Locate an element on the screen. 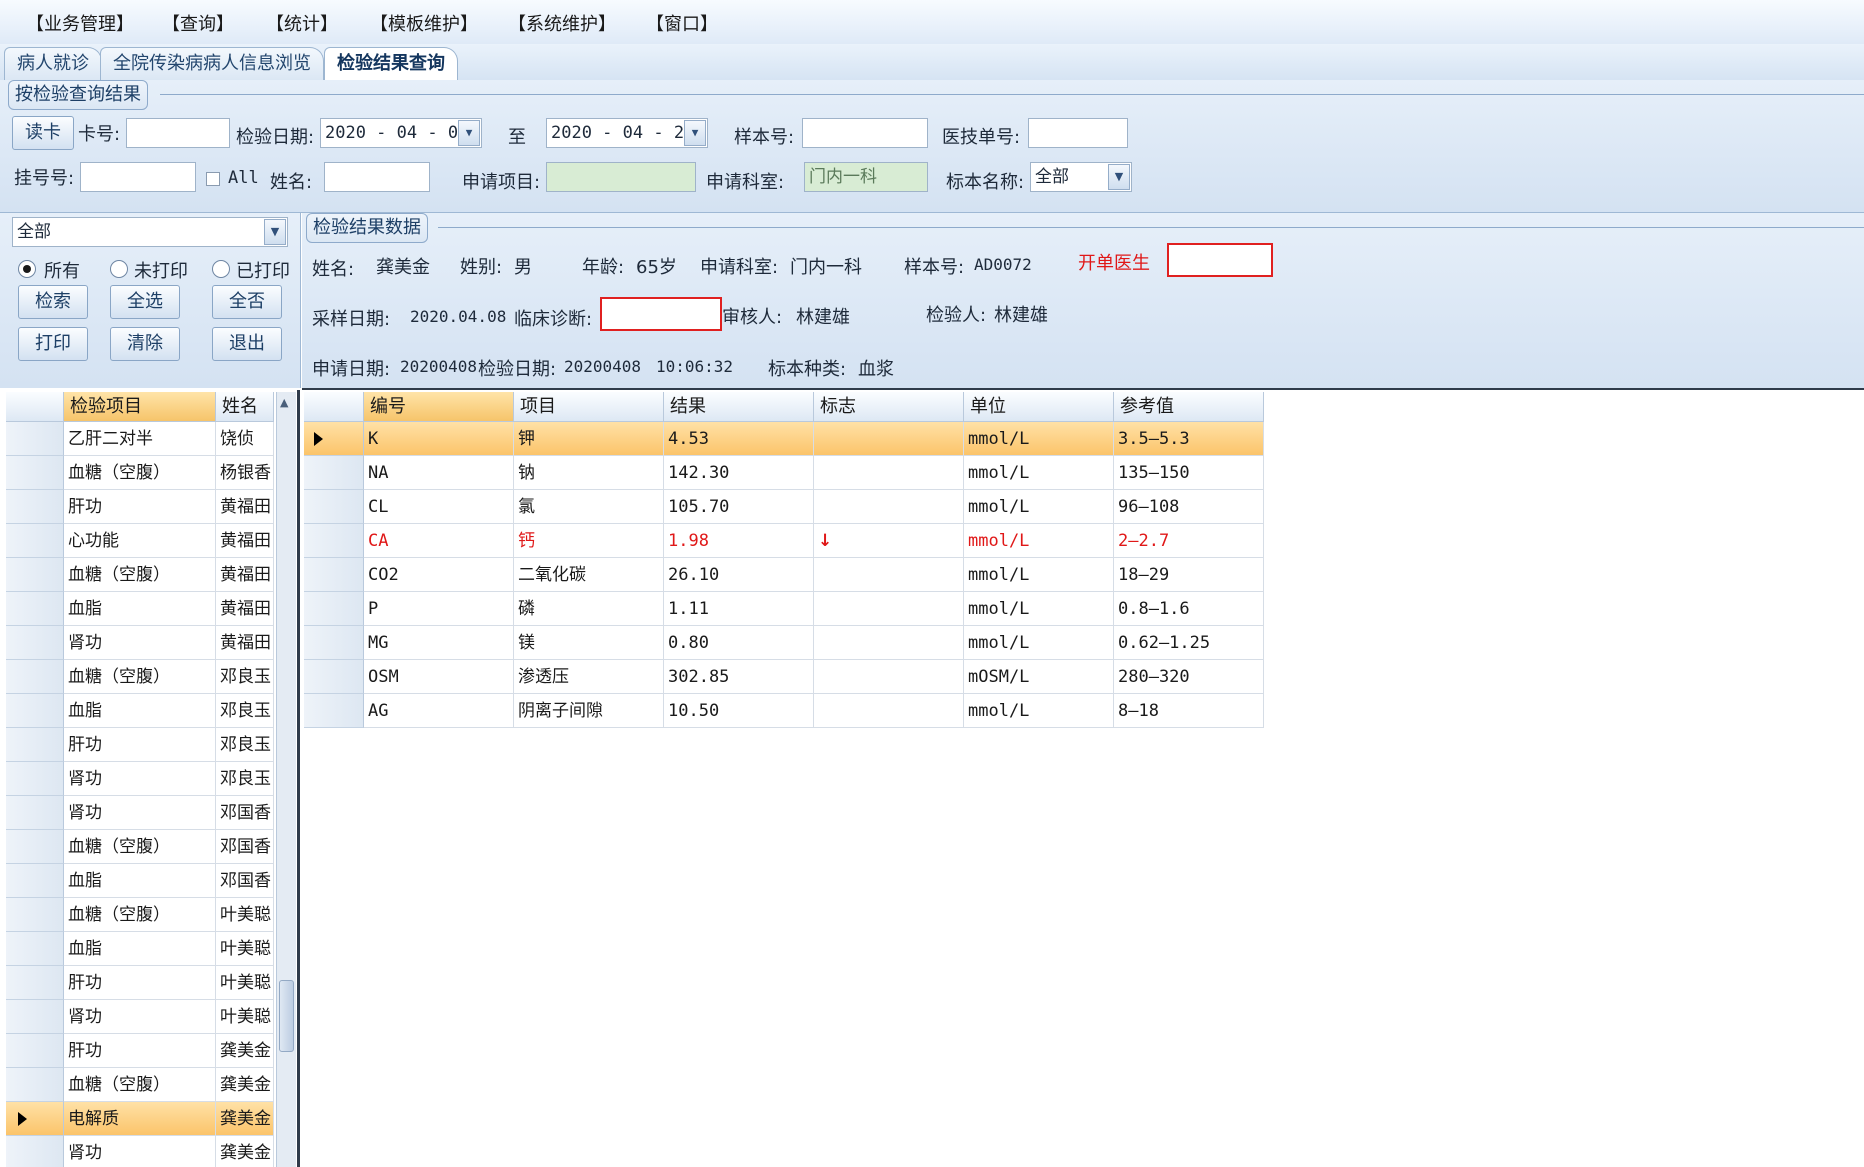 The width and height of the screenshot is (1864, 1167). search-button: 检索 is located at coordinates (53, 302).